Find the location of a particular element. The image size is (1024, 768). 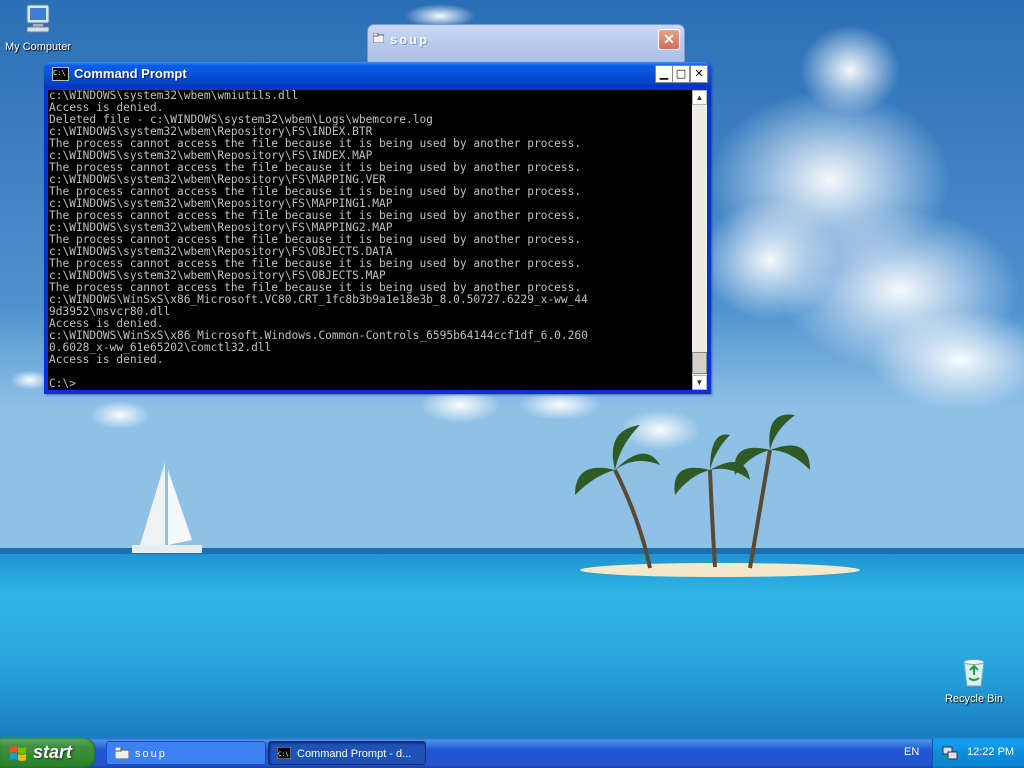

scrollbar-thumb is located at coordinates (699, 363).